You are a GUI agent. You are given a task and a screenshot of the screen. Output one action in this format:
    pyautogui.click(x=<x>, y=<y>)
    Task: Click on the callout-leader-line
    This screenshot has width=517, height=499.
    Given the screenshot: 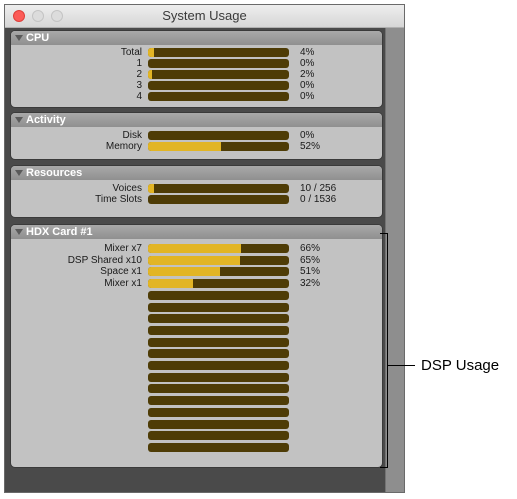 What is the action you would take?
    pyautogui.click(x=401, y=365)
    